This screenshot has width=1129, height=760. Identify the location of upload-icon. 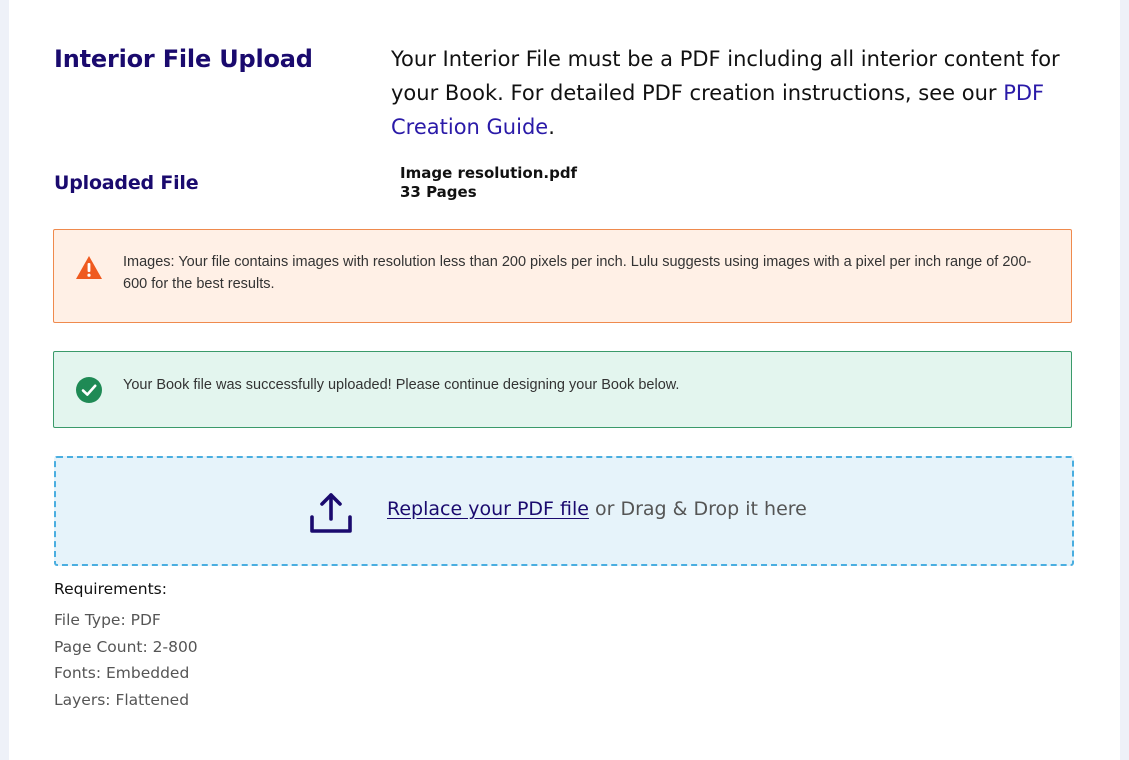
(331, 513).